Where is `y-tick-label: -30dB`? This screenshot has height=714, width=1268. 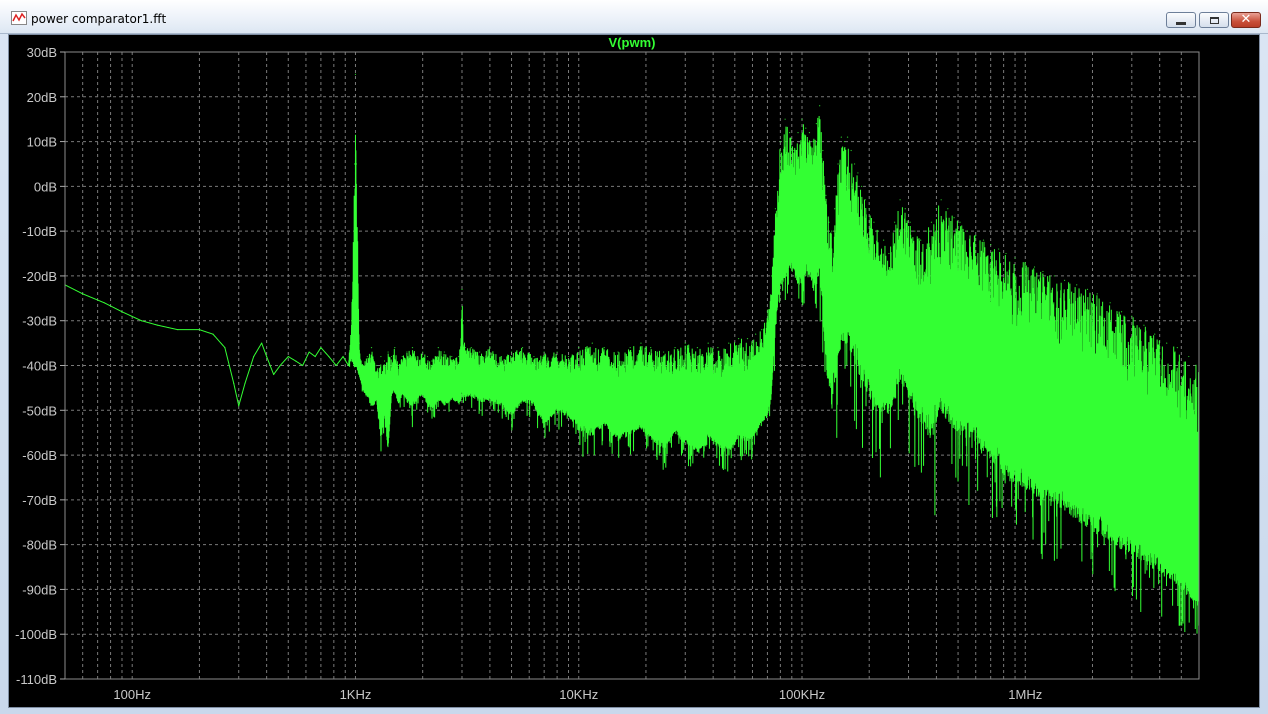 y-tick-label: -30dB is located at coordinates (39, 321).